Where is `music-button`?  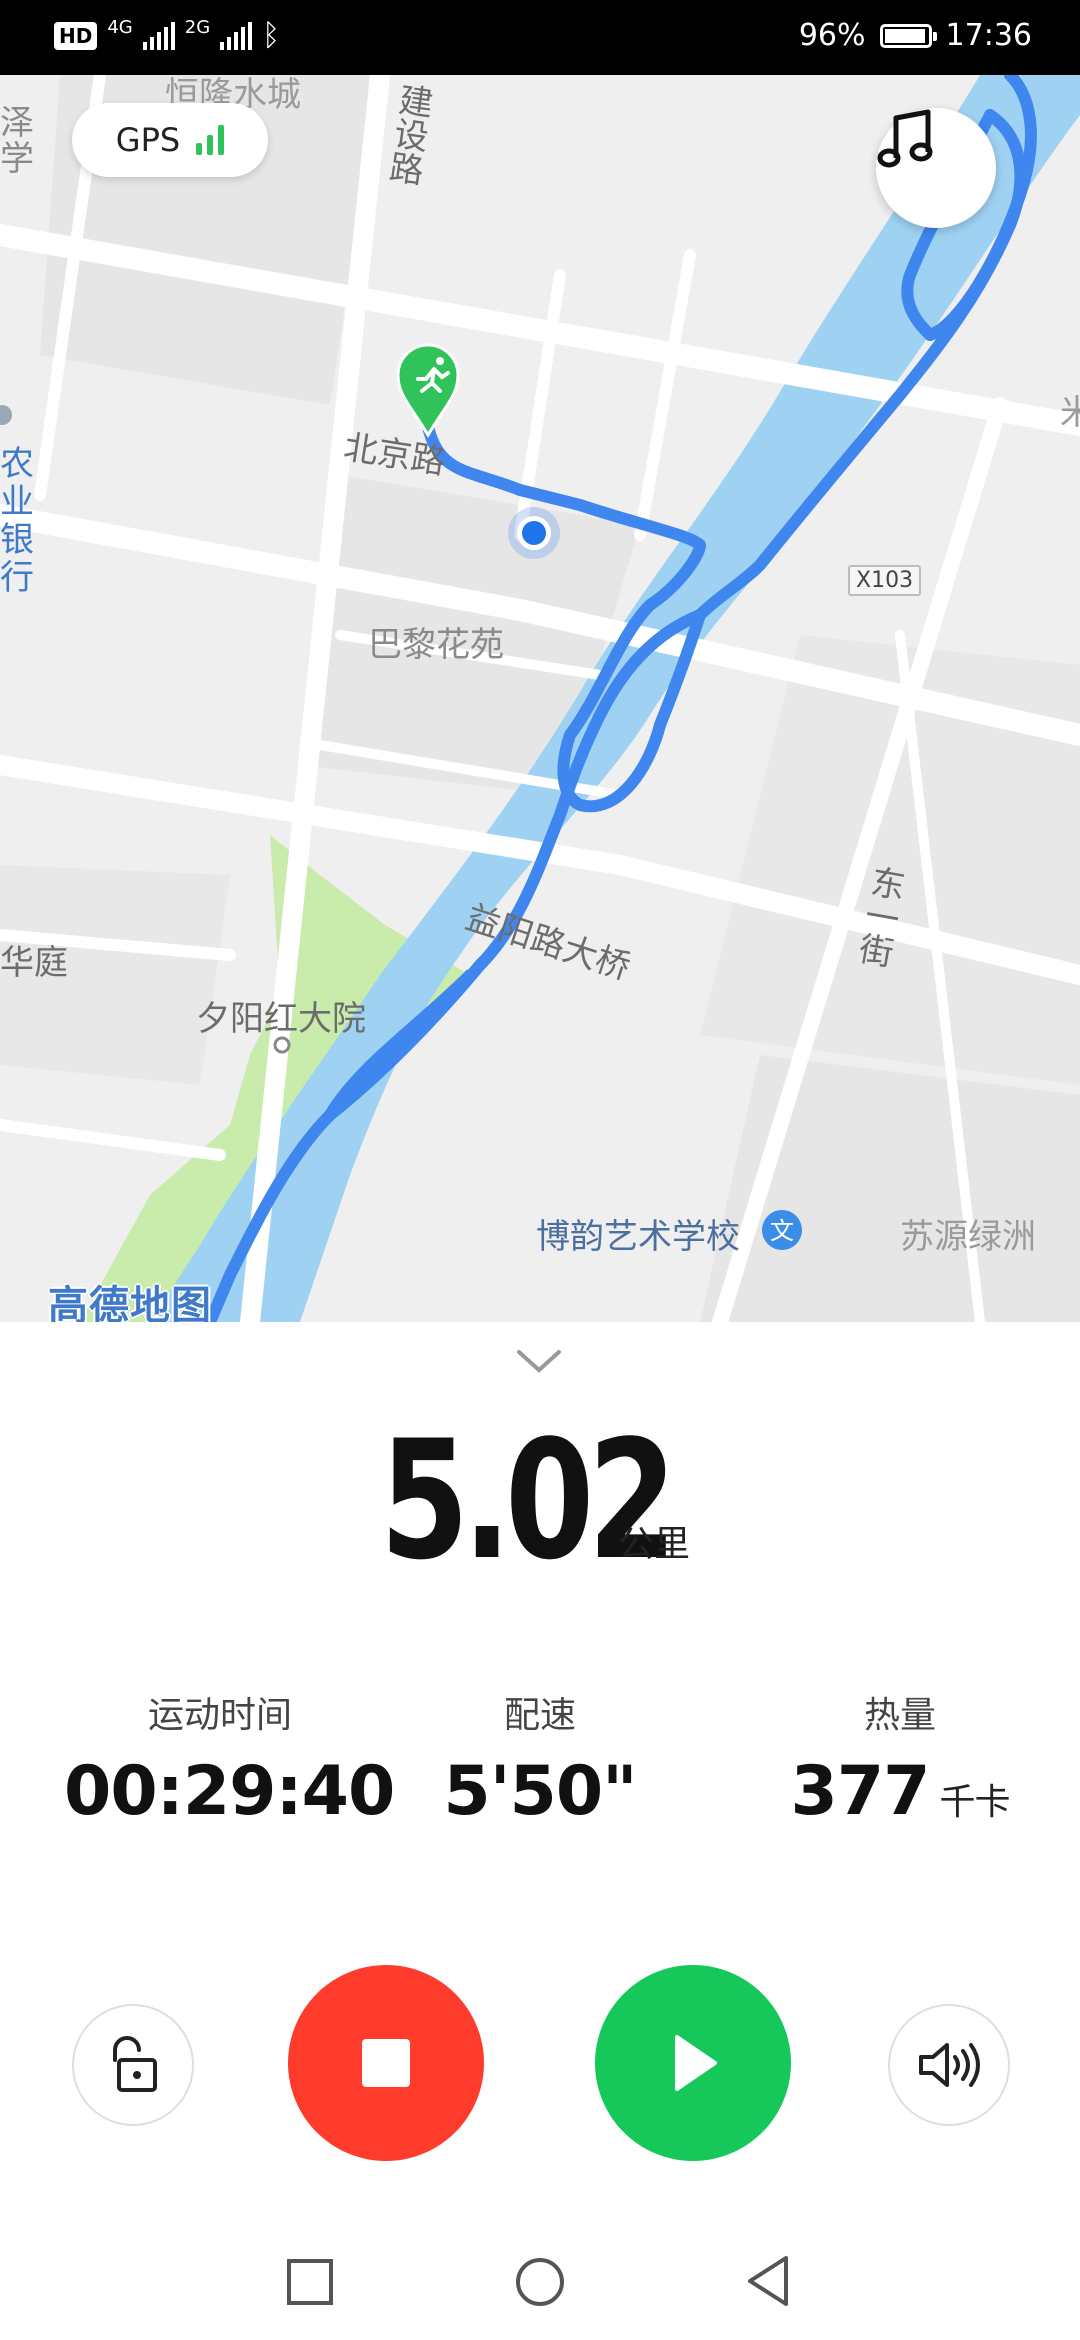
music-button is located at coordinates (936, 168).